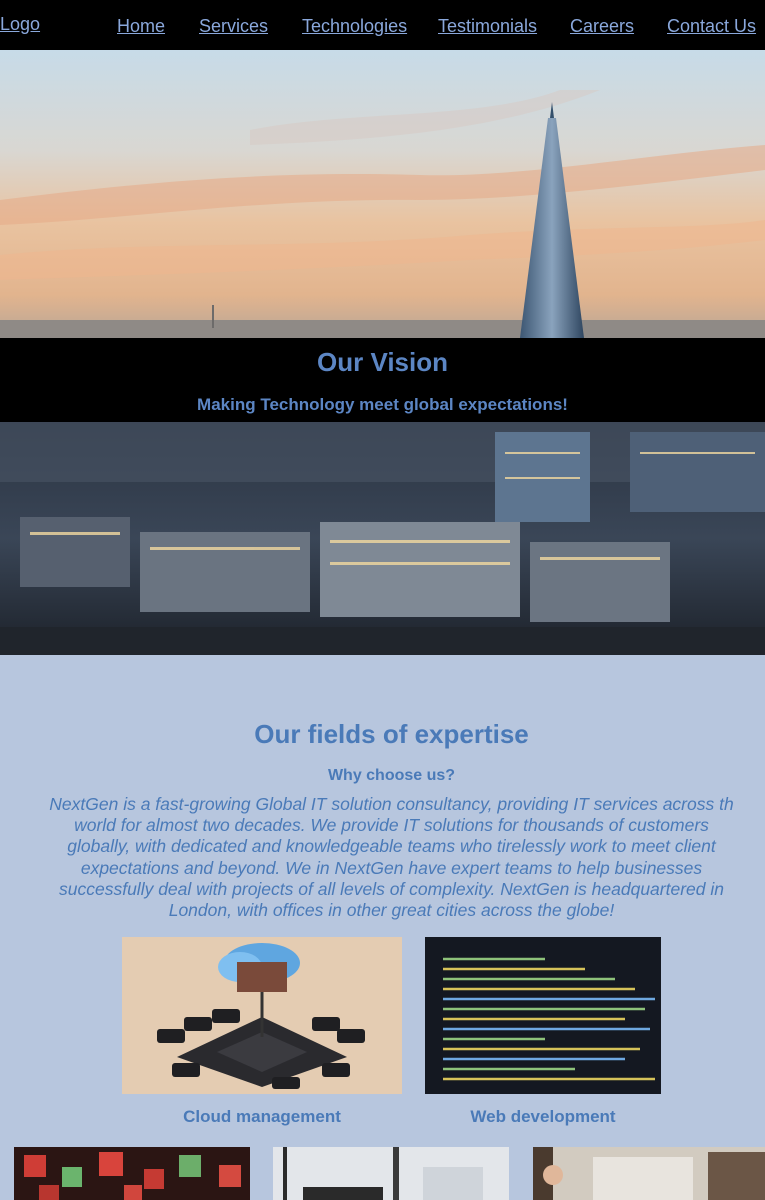 The width and height of the screenshot is (765, 1200). What do you see at coordinates (711, 26) in the screenshot?
I see `nav-link-contact-us: Contact Us` at bounding box center [711, 26].